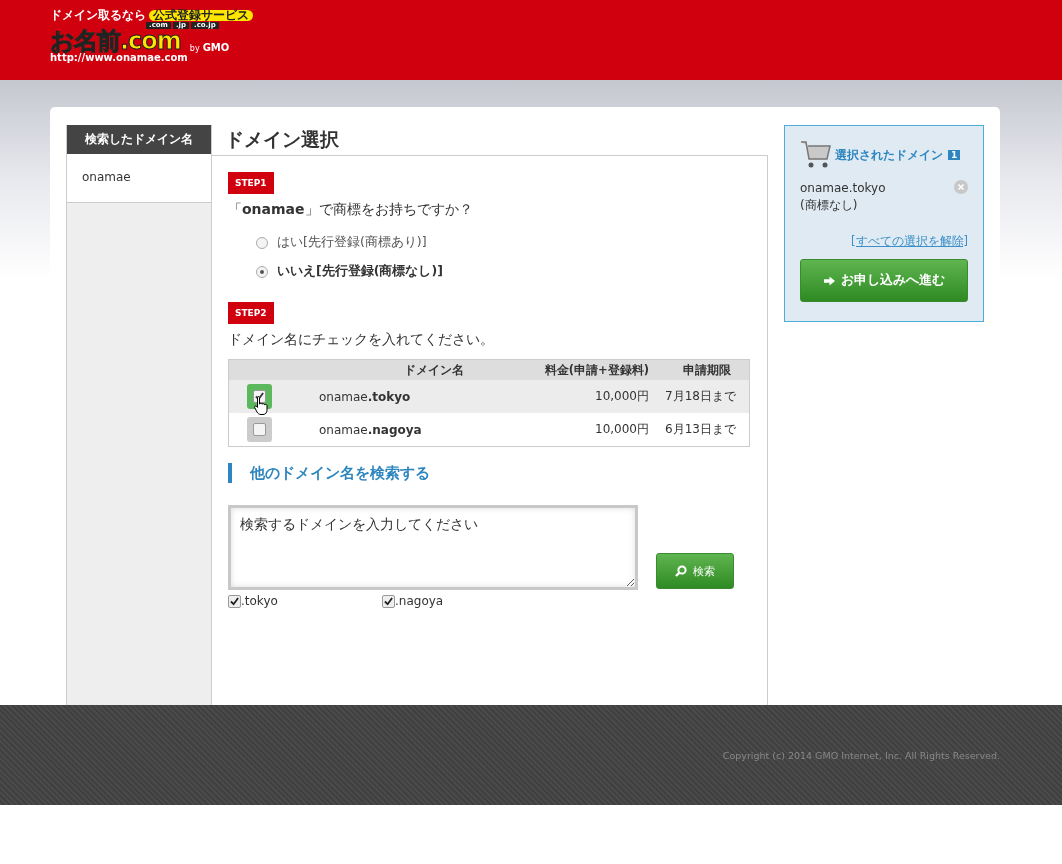  What do you see at coordinates (361, 340) in the screenshot?
I see `instruction-text: ドメイン名にチェックを入れてください。` at bounding box center [361, 340].